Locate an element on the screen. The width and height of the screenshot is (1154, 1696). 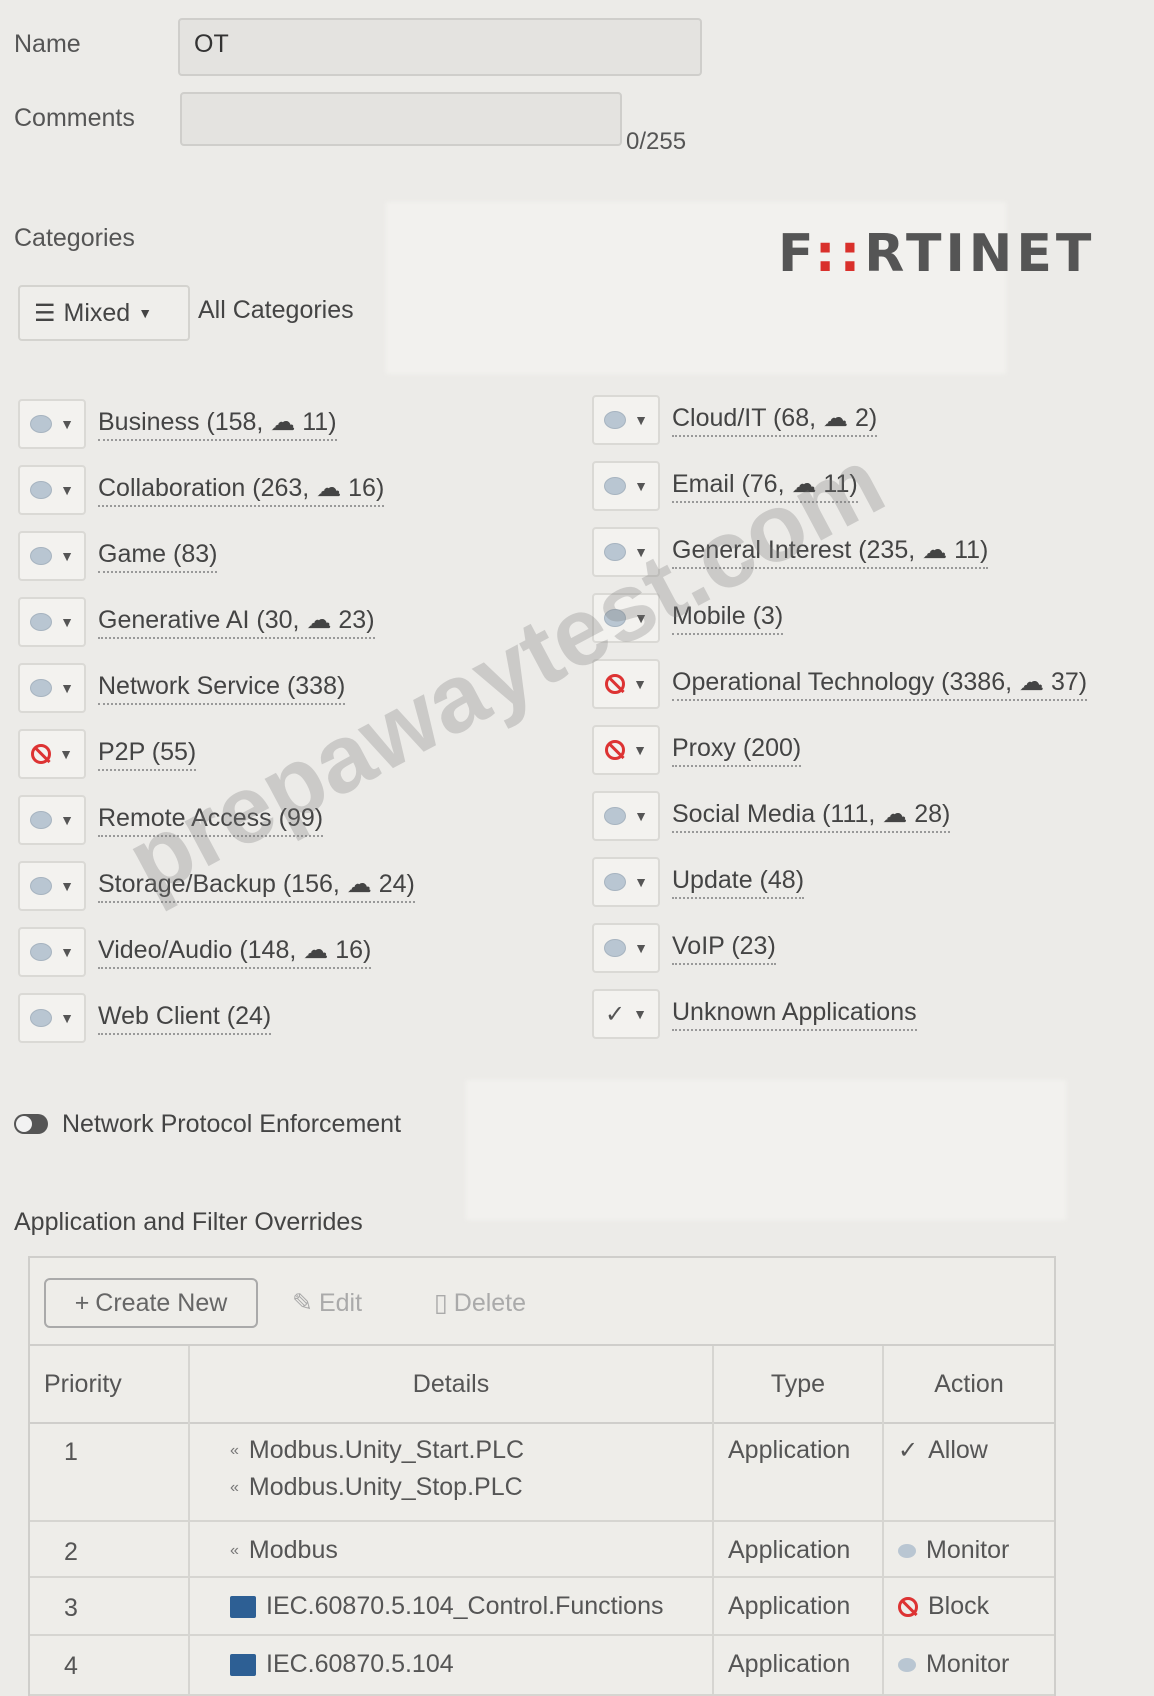
name-input-value: OT is located at coordinates (211, 44).